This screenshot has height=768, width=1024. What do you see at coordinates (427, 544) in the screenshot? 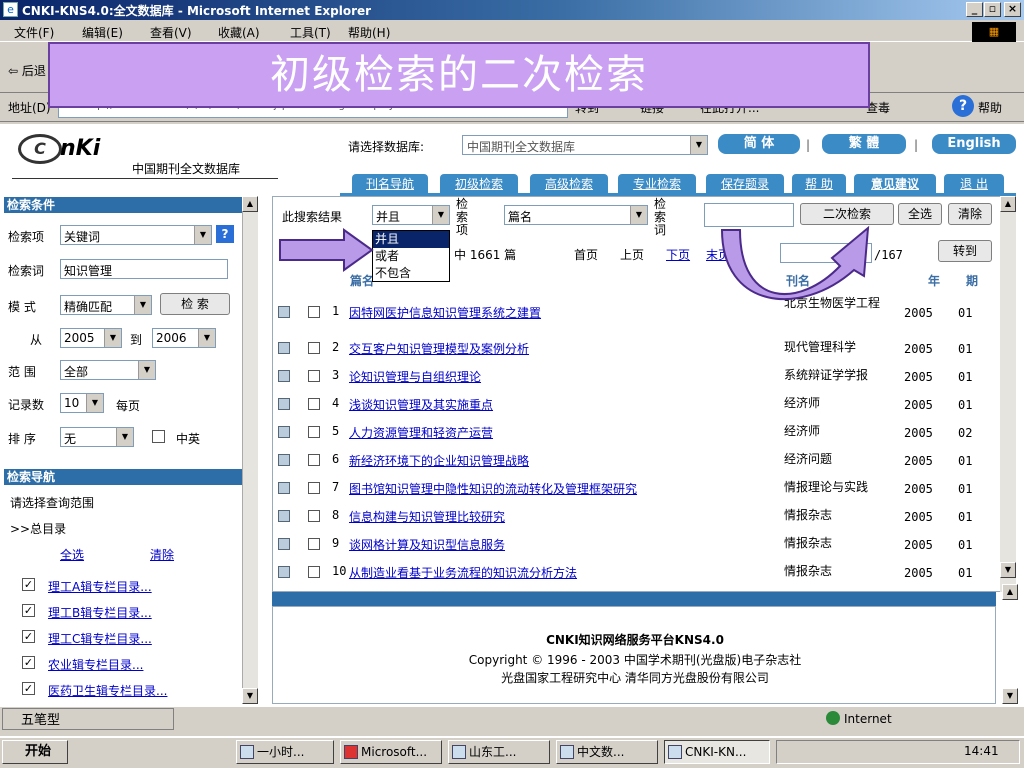
I see `result-title-link: 谈网格计算及知识型信息服务` at bounding box center [427, 544].